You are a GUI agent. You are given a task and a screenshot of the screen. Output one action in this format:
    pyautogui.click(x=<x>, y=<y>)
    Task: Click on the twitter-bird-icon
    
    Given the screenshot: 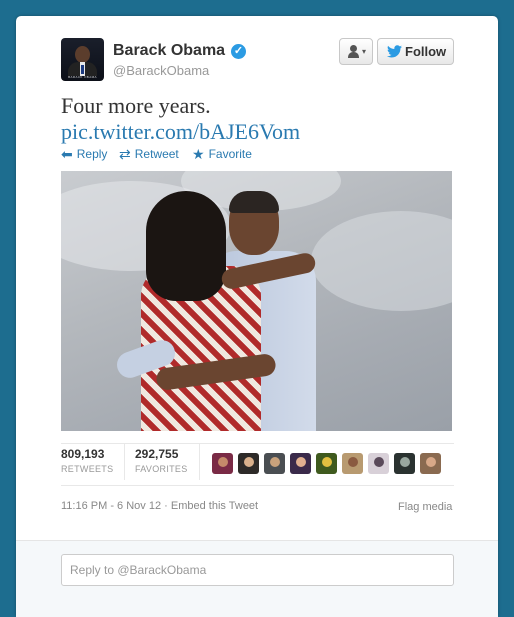 What is the action you would take?
    pyautogui.click(x=394, y=52)
    